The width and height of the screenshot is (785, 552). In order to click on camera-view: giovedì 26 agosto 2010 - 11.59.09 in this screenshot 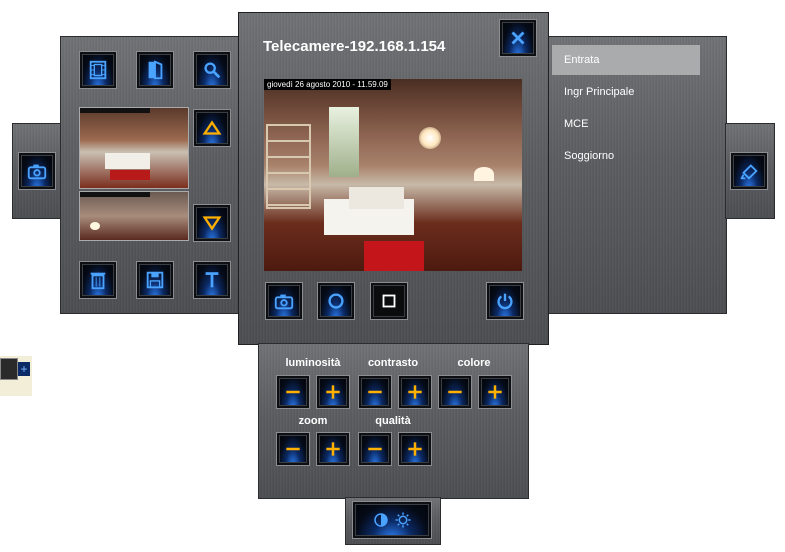, I will do `click(393, 175)`.